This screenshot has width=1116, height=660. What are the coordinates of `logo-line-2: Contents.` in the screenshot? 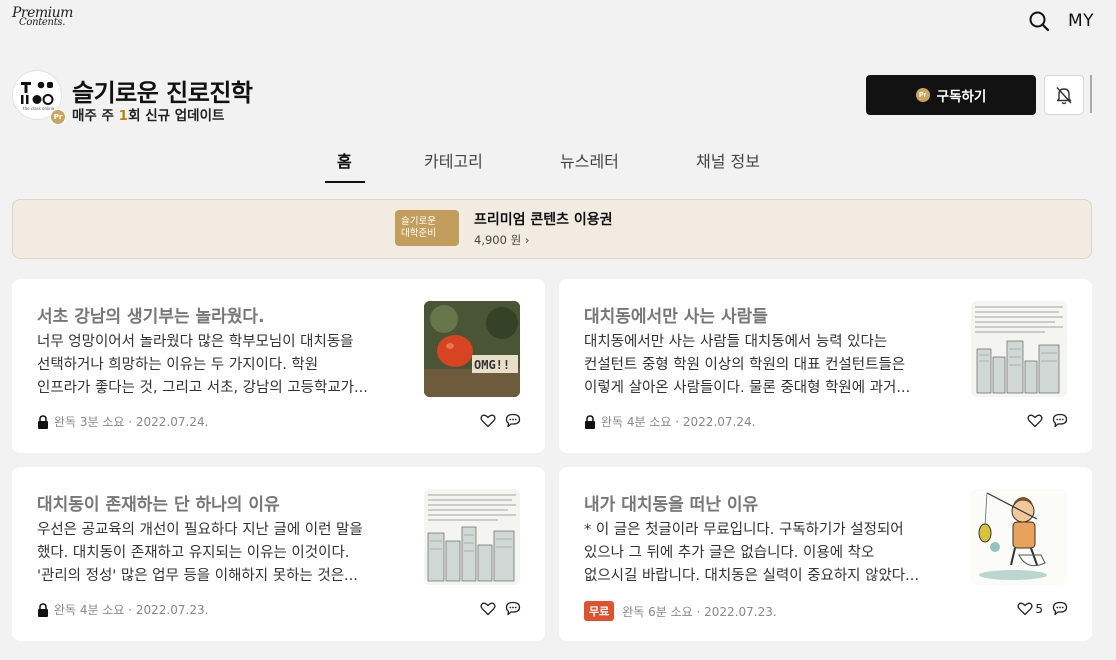 It's located at (42, 22).